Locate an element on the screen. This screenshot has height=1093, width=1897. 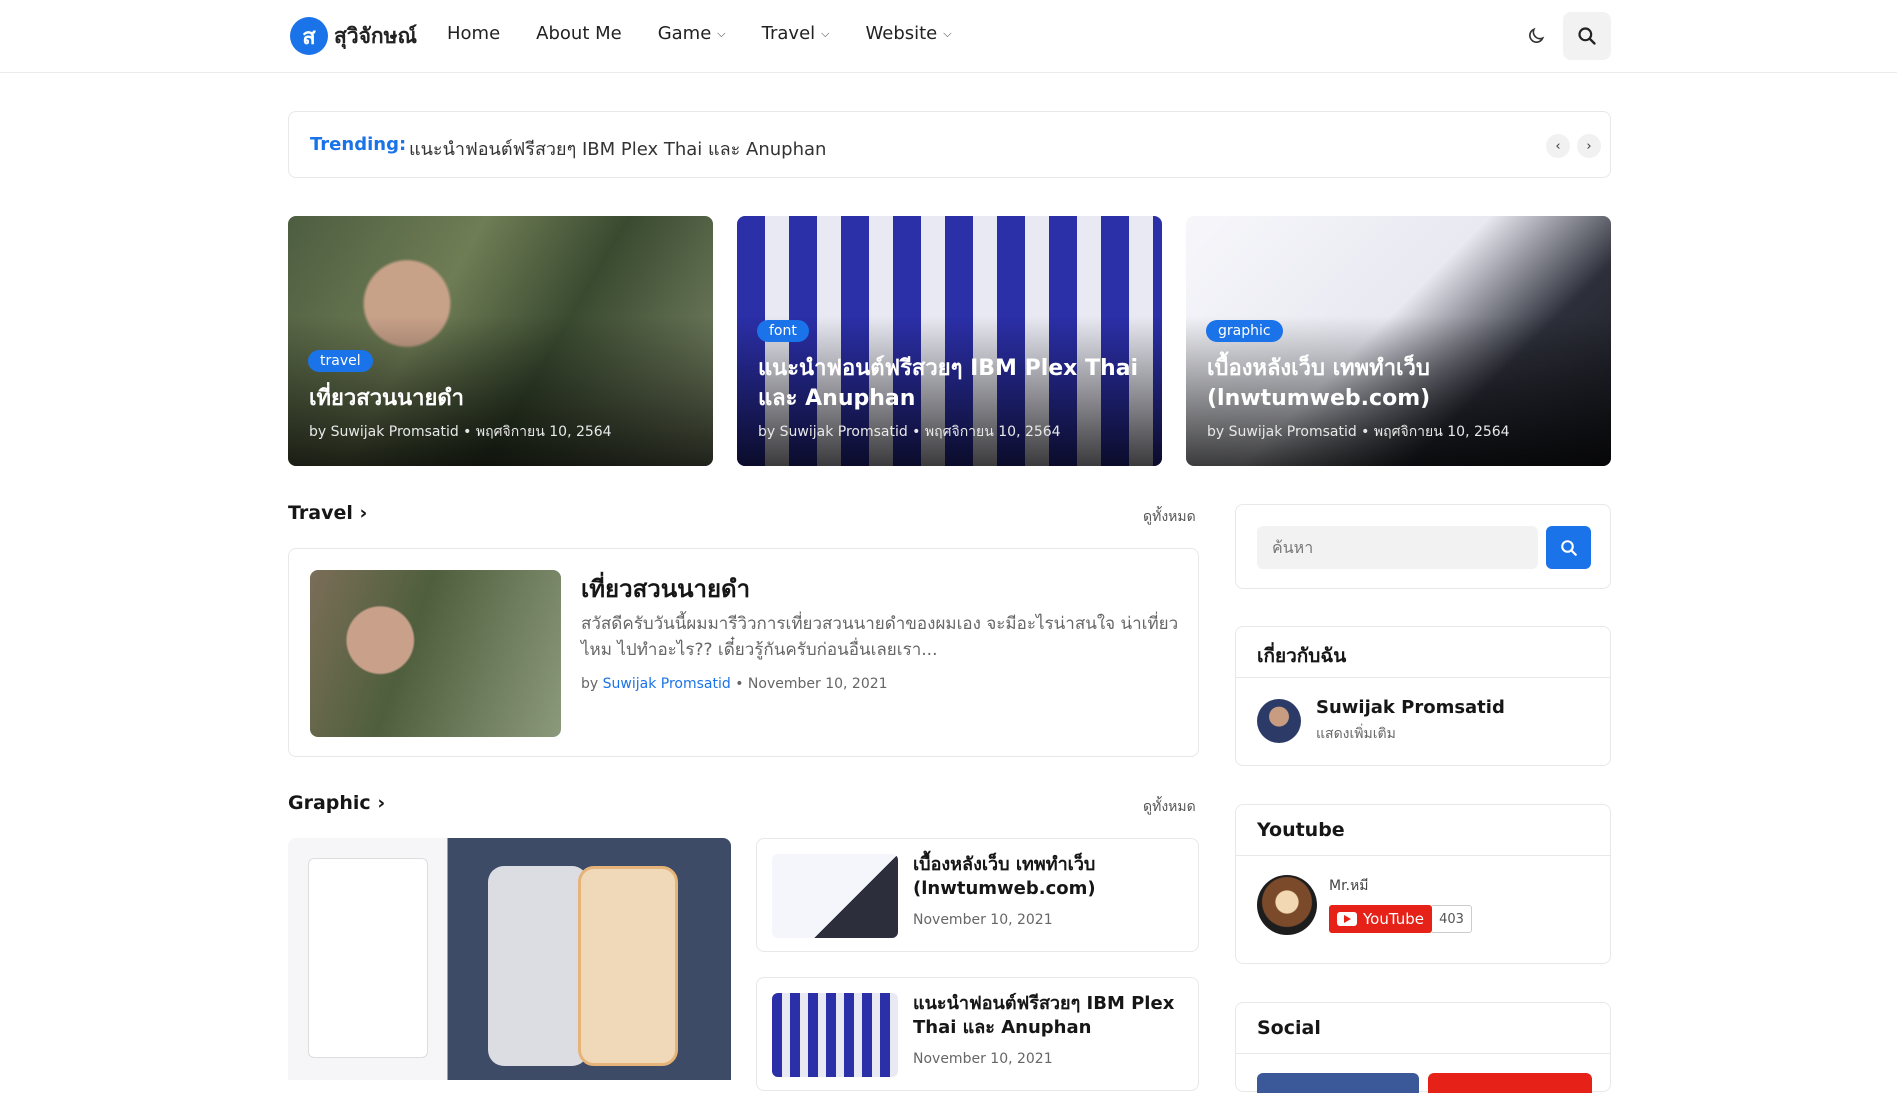
graphic-feature-image is located at coordinates (509, 959).